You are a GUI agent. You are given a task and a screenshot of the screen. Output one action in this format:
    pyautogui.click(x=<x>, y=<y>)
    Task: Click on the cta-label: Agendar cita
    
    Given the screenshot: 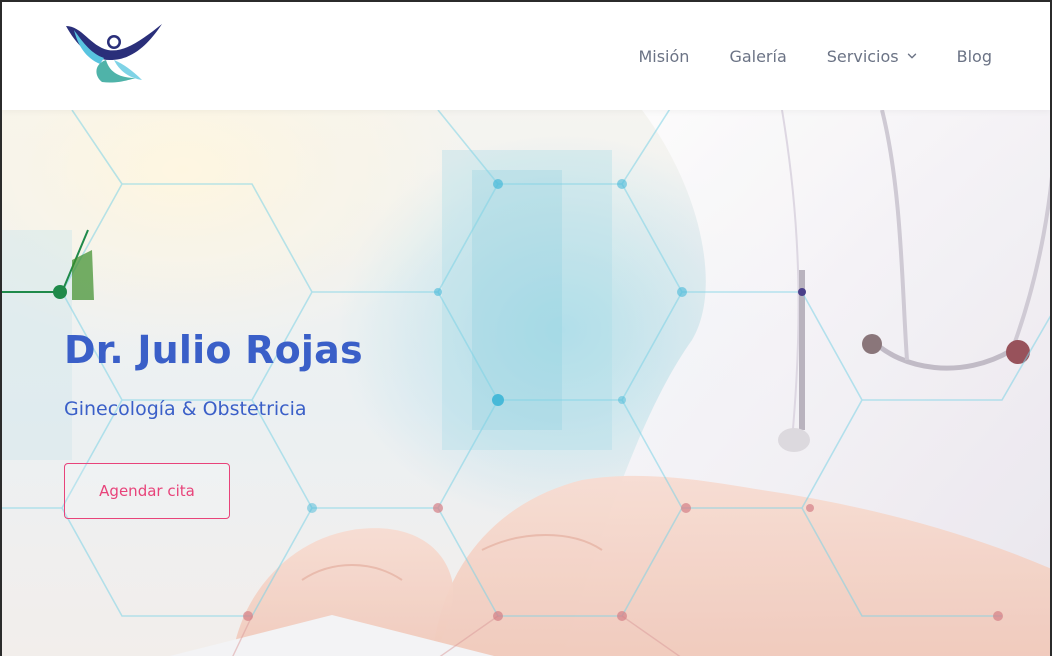 What is the action you would take?
    pyautogui.click(x=147, y=491)
    